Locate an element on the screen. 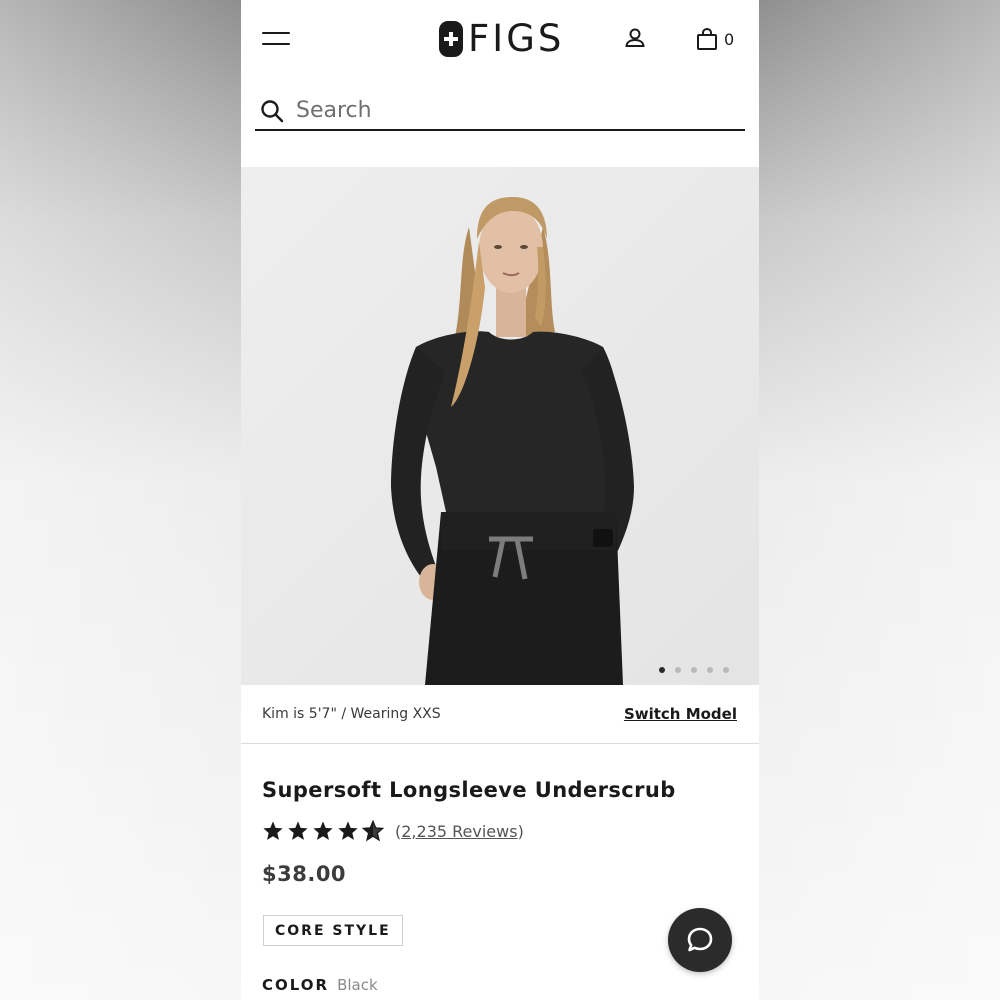 This screenshot has height=1000, width=1000. brand-logo: FIGS is located at coordinates (501, 39).